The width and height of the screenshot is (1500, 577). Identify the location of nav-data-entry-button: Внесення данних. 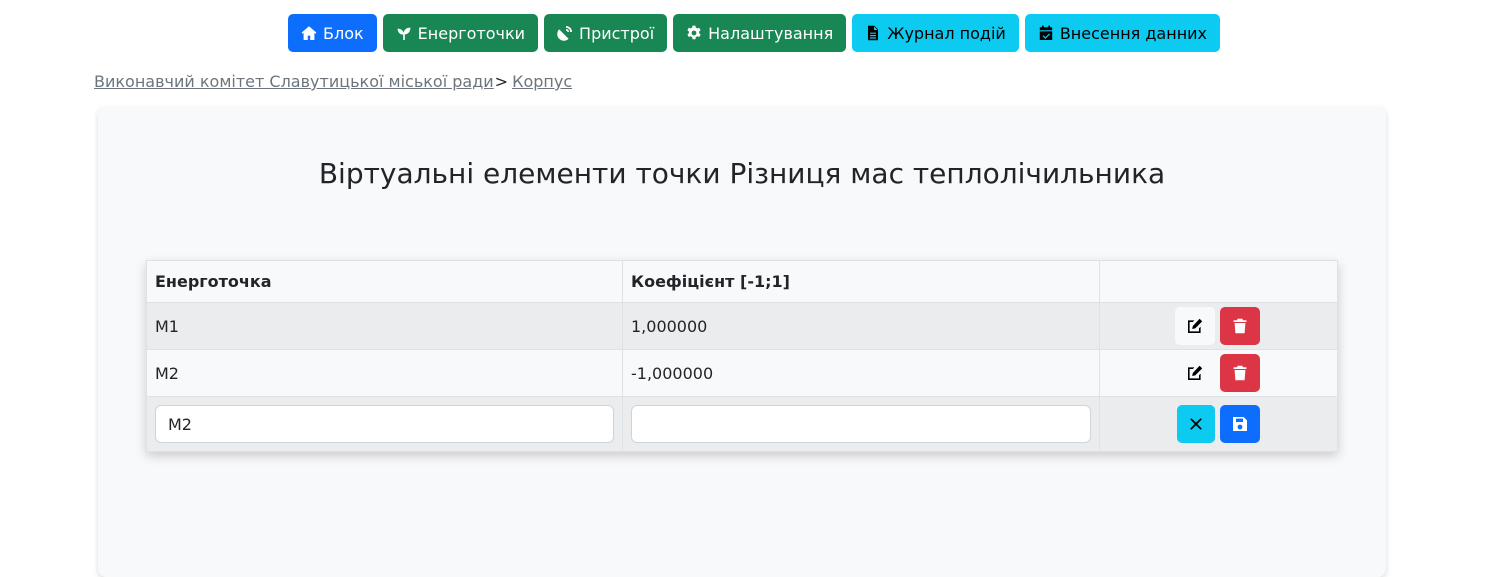
(1122, 33).